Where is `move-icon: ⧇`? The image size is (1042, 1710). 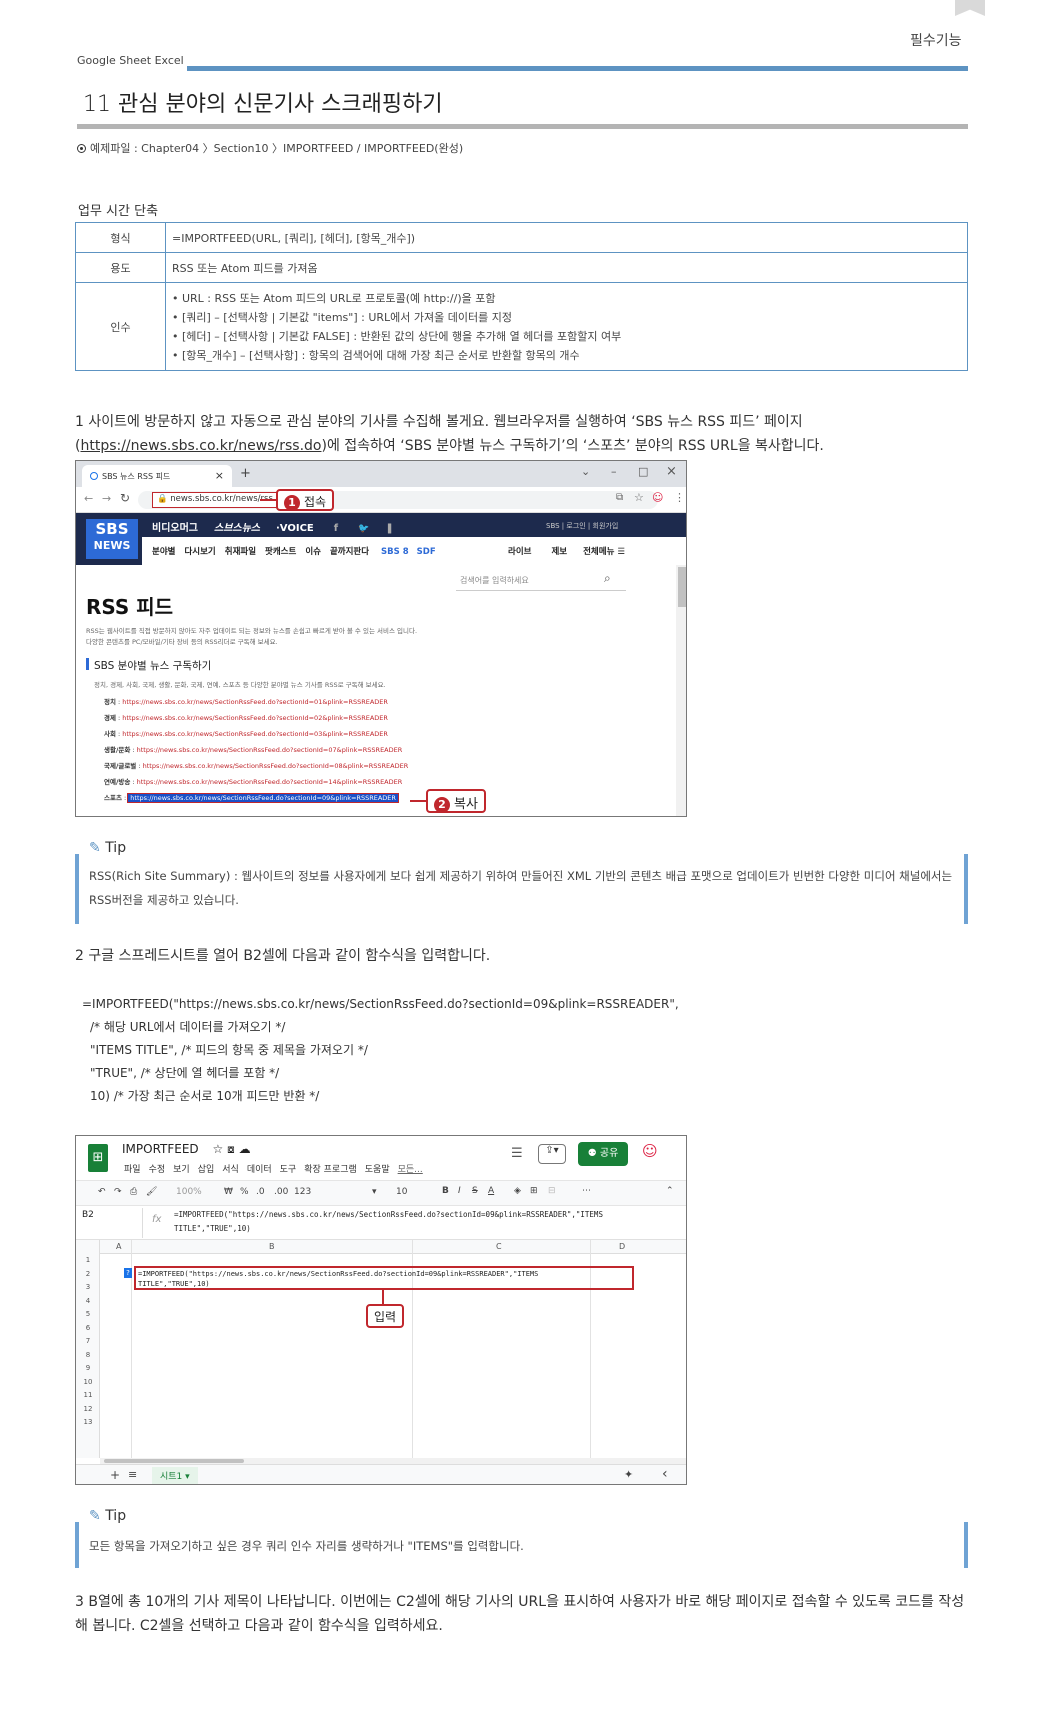 move-icon: ⧇ is located at coordinates (231, 1149).